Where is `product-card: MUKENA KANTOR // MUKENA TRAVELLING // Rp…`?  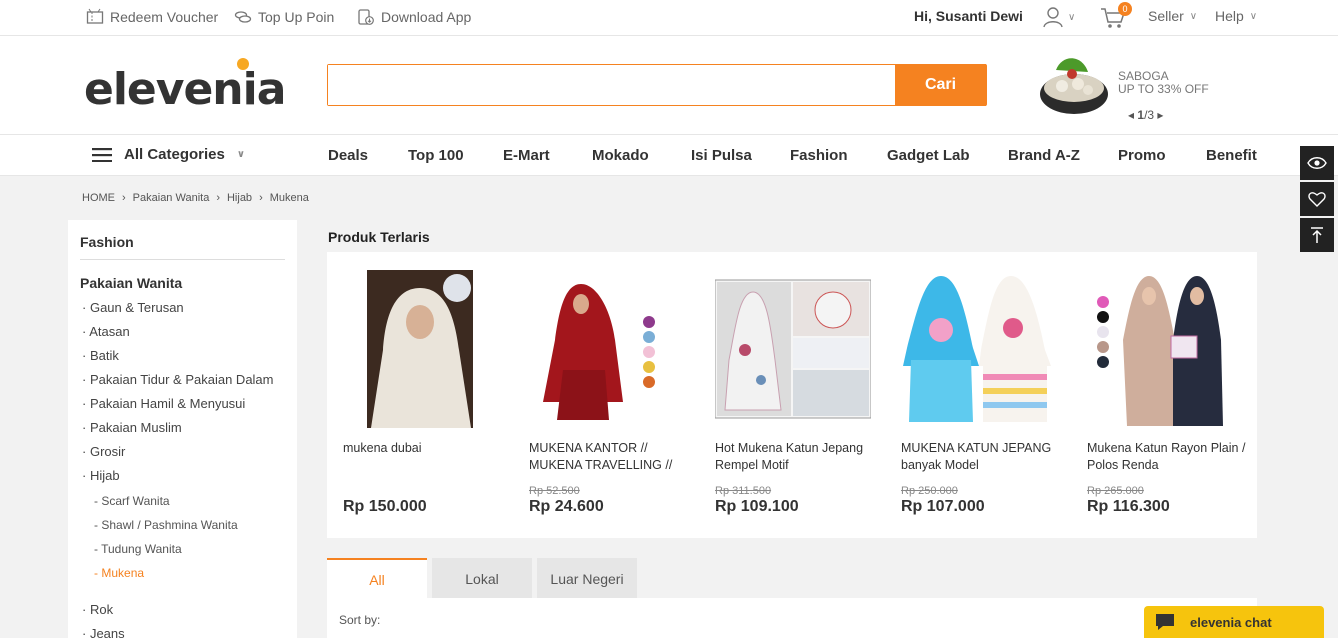 product-card: MUKENA KANTOR // MUKENA TRAVELLING // Rp… is located at coordinates (613, 392).